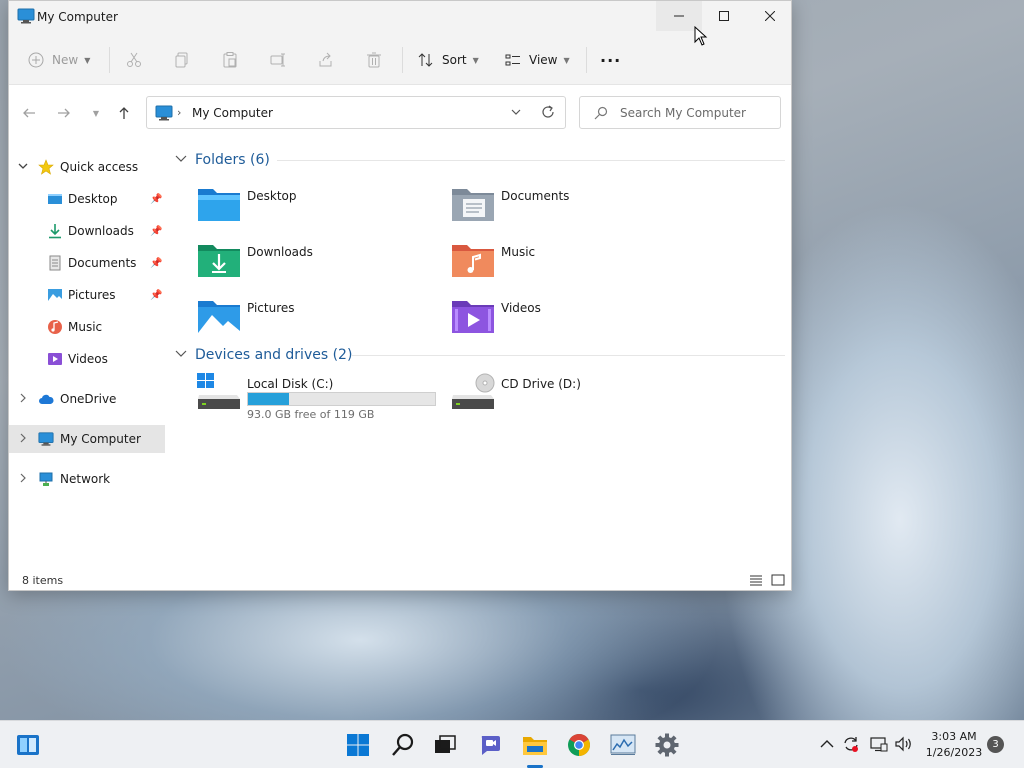  What do you see at coordinates (571, 320) in the screenshot?
I see `folder-tile-videos: Videos` at bounding box center [571, 320].